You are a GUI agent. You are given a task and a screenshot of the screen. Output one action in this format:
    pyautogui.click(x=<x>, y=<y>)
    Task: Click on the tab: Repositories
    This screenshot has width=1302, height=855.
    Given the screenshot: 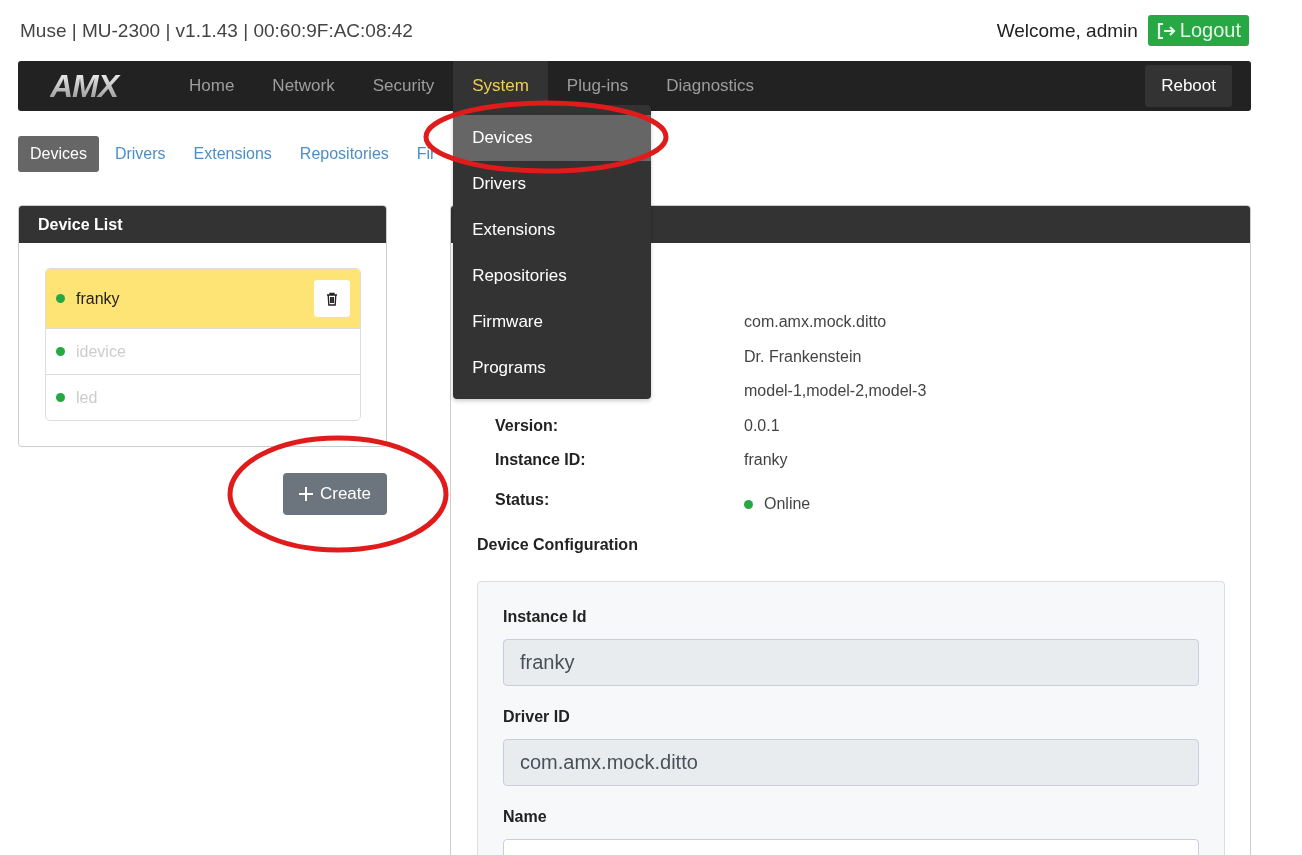 What is the action you would take?
    pyautogui.click(x=344, y=154)
    